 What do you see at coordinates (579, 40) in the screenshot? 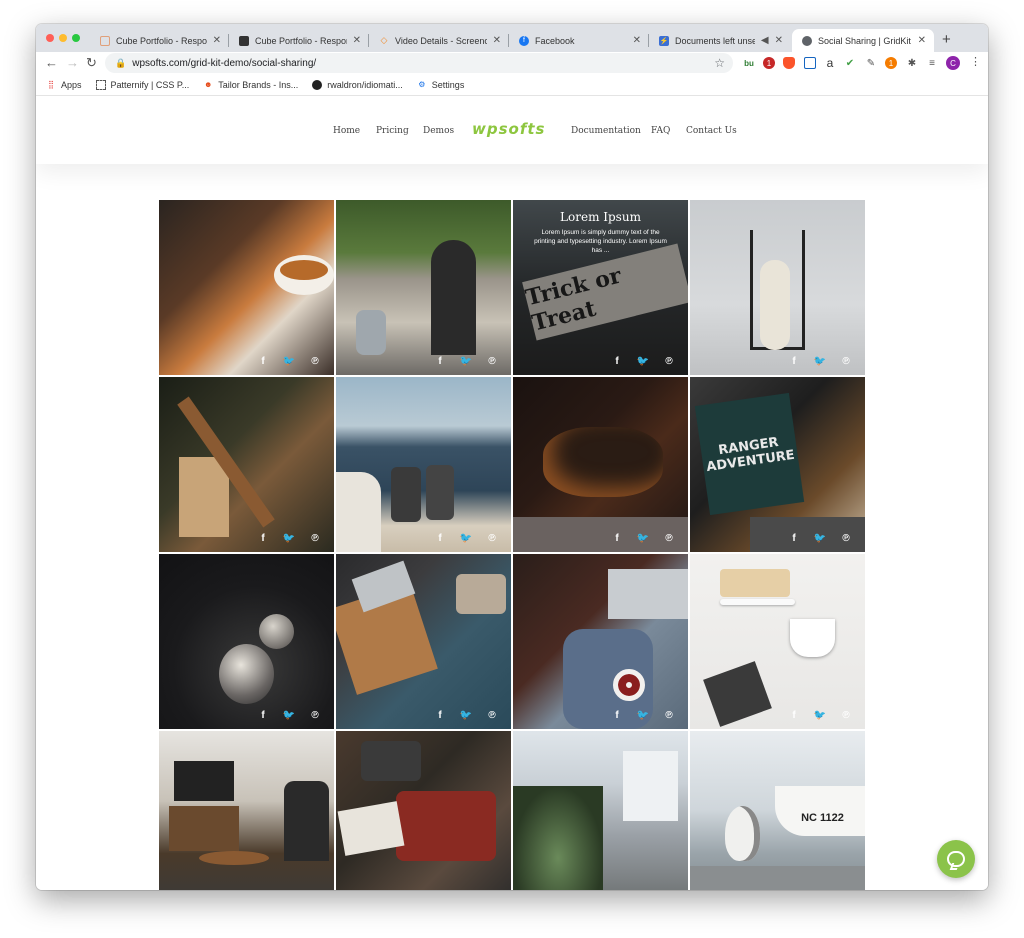
I see `browser-tab: f Facebook ✕` at bounding box center [579, 40].